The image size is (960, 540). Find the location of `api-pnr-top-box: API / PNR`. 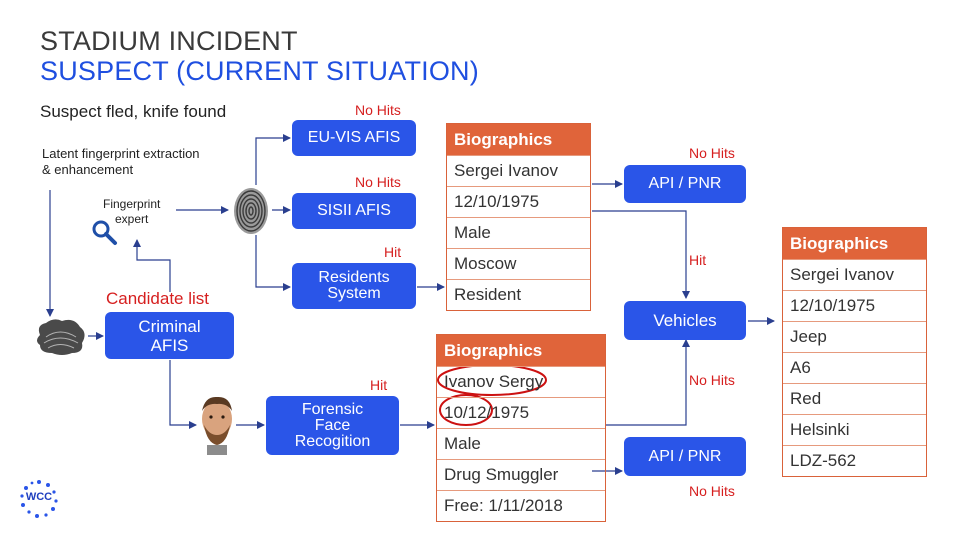

api-pnr-top-box: API / PNR is located at coordinates (685, 184).